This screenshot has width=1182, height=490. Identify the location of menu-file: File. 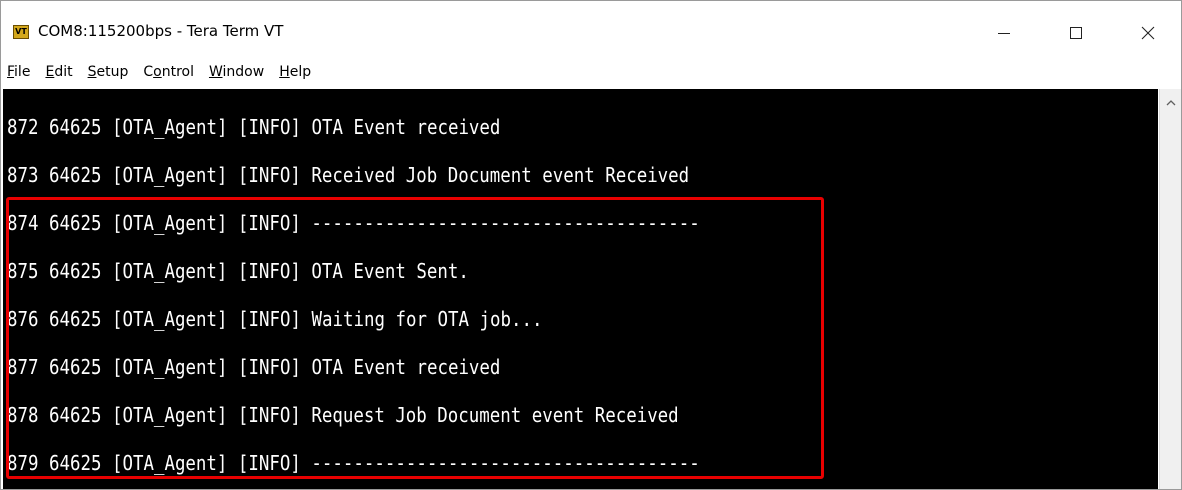
(18, 72).